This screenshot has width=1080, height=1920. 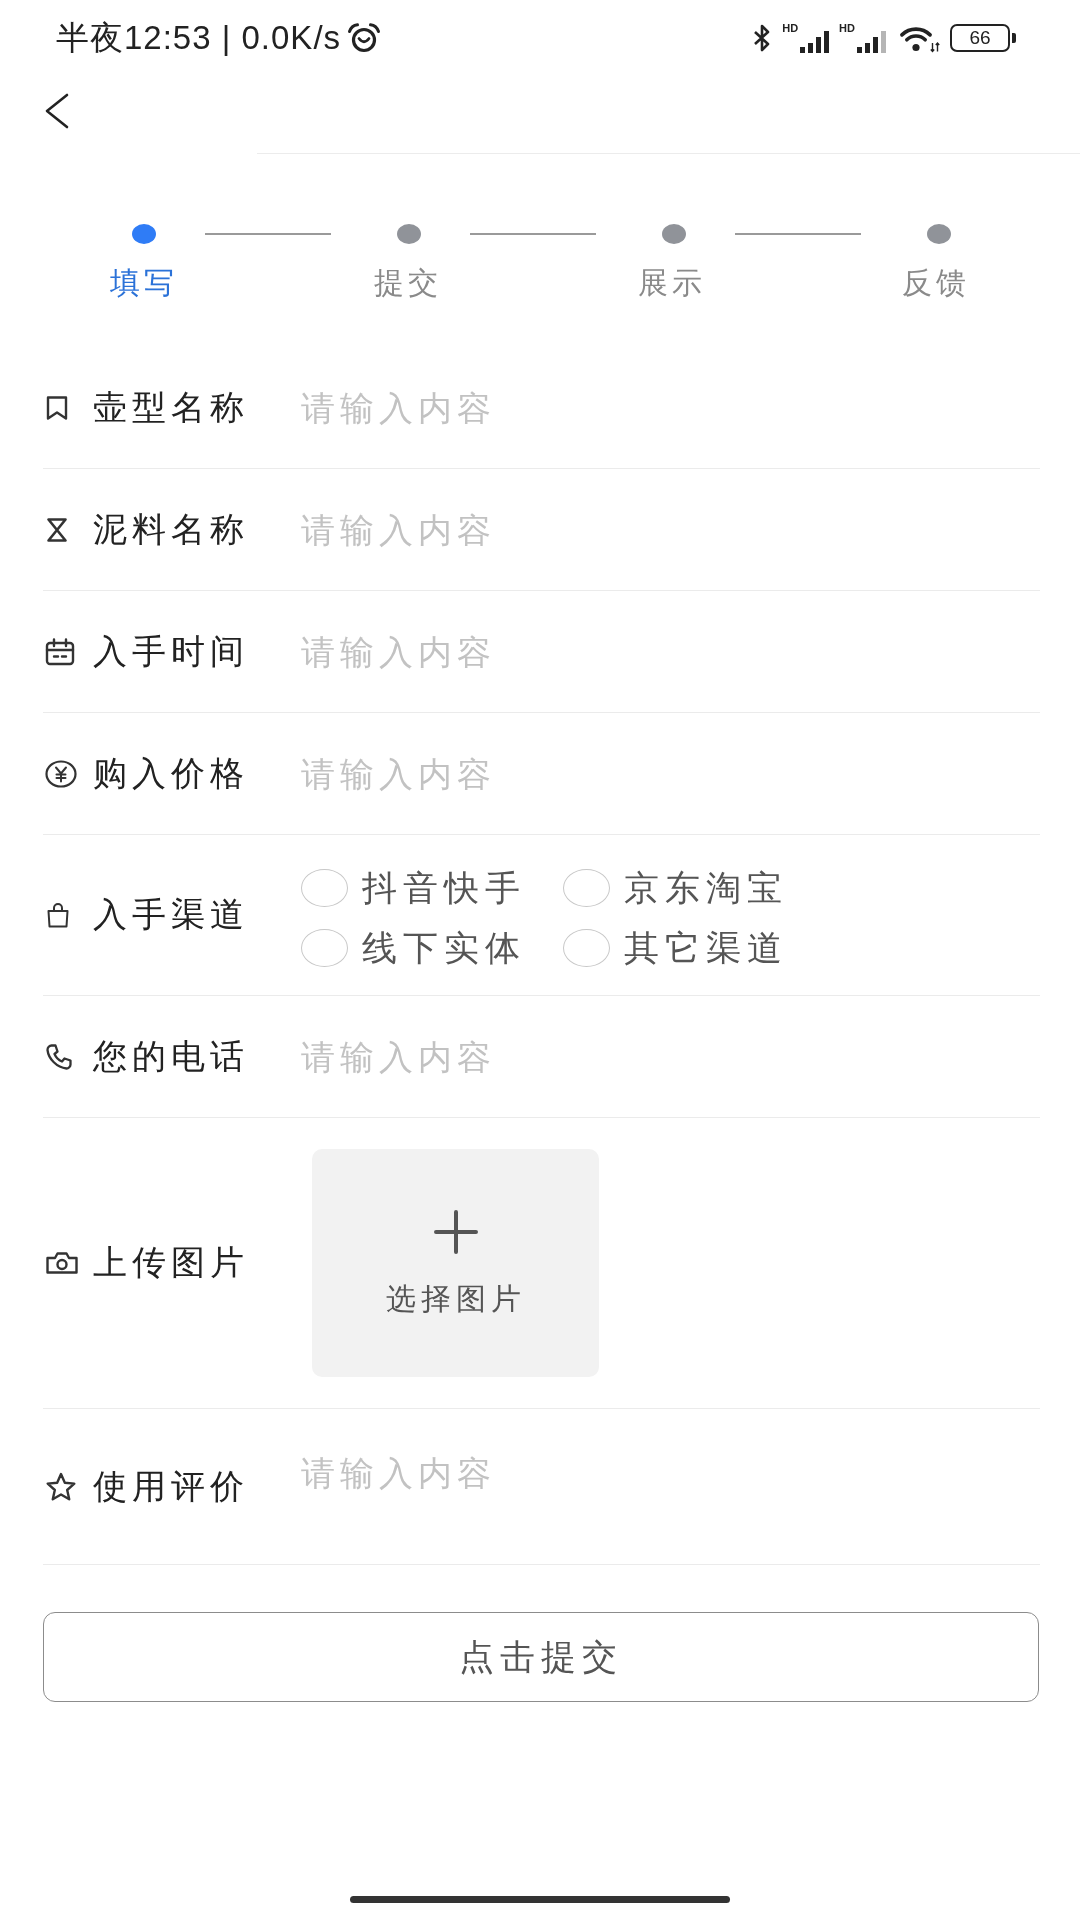 I want to click on calendar-icon, so click(x=60, y=651).